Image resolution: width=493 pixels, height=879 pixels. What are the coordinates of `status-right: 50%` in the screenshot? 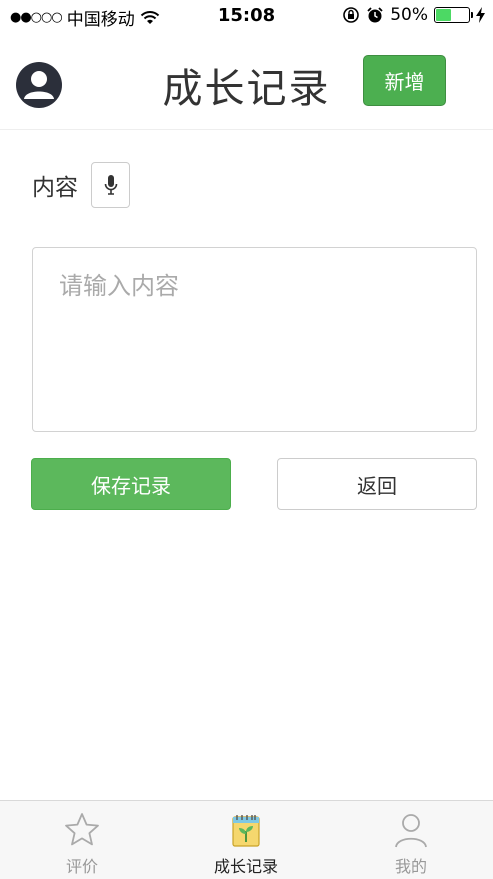 It's located at (413, 15).